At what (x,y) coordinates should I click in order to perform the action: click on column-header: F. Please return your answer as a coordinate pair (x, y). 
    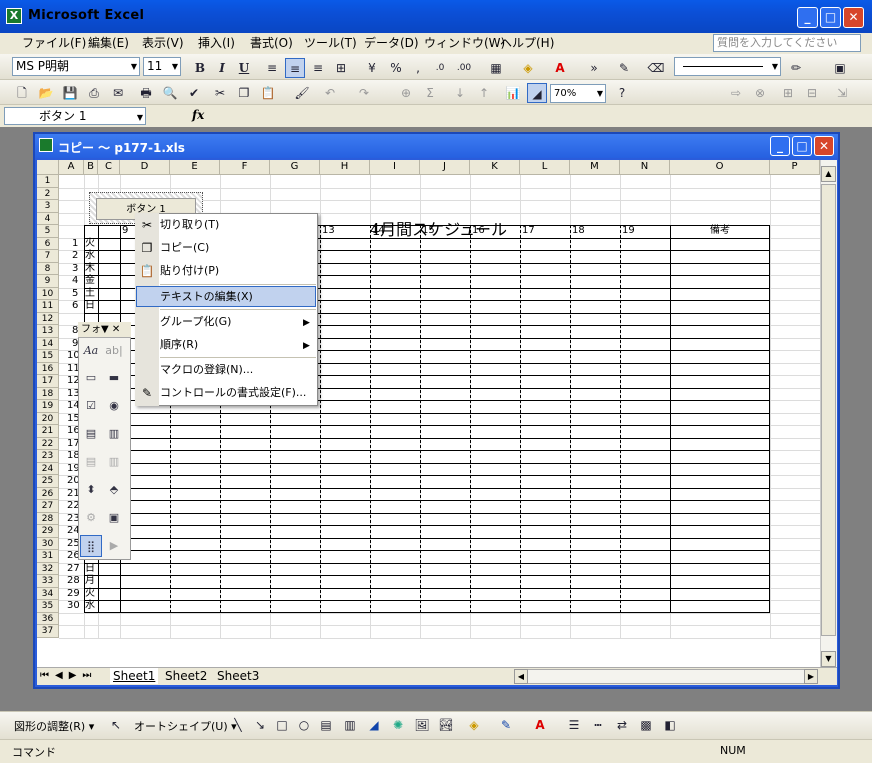
    Looking at the image, I should click on (245, 167).